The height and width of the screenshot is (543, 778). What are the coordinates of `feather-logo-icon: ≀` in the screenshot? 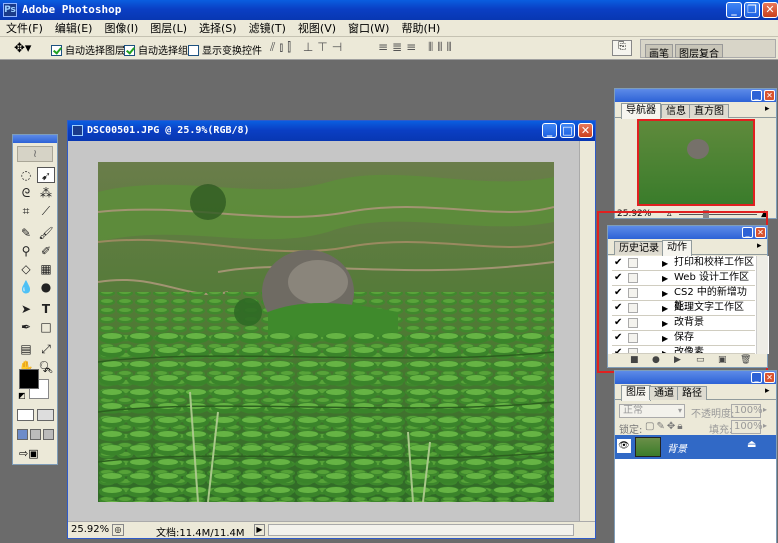 It's located at (35, 154).